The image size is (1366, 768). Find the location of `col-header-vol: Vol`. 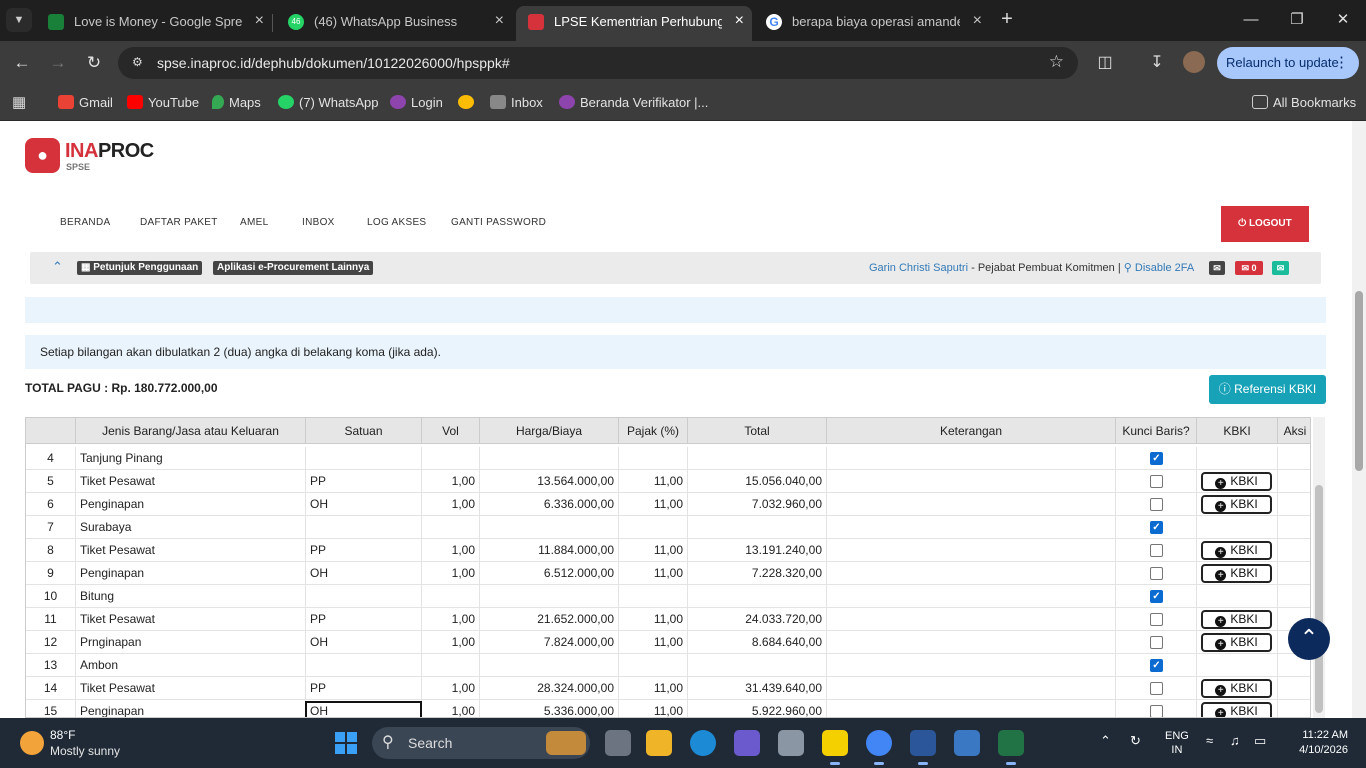

col-header-vol: Vol is located at coordinates (451, 431).